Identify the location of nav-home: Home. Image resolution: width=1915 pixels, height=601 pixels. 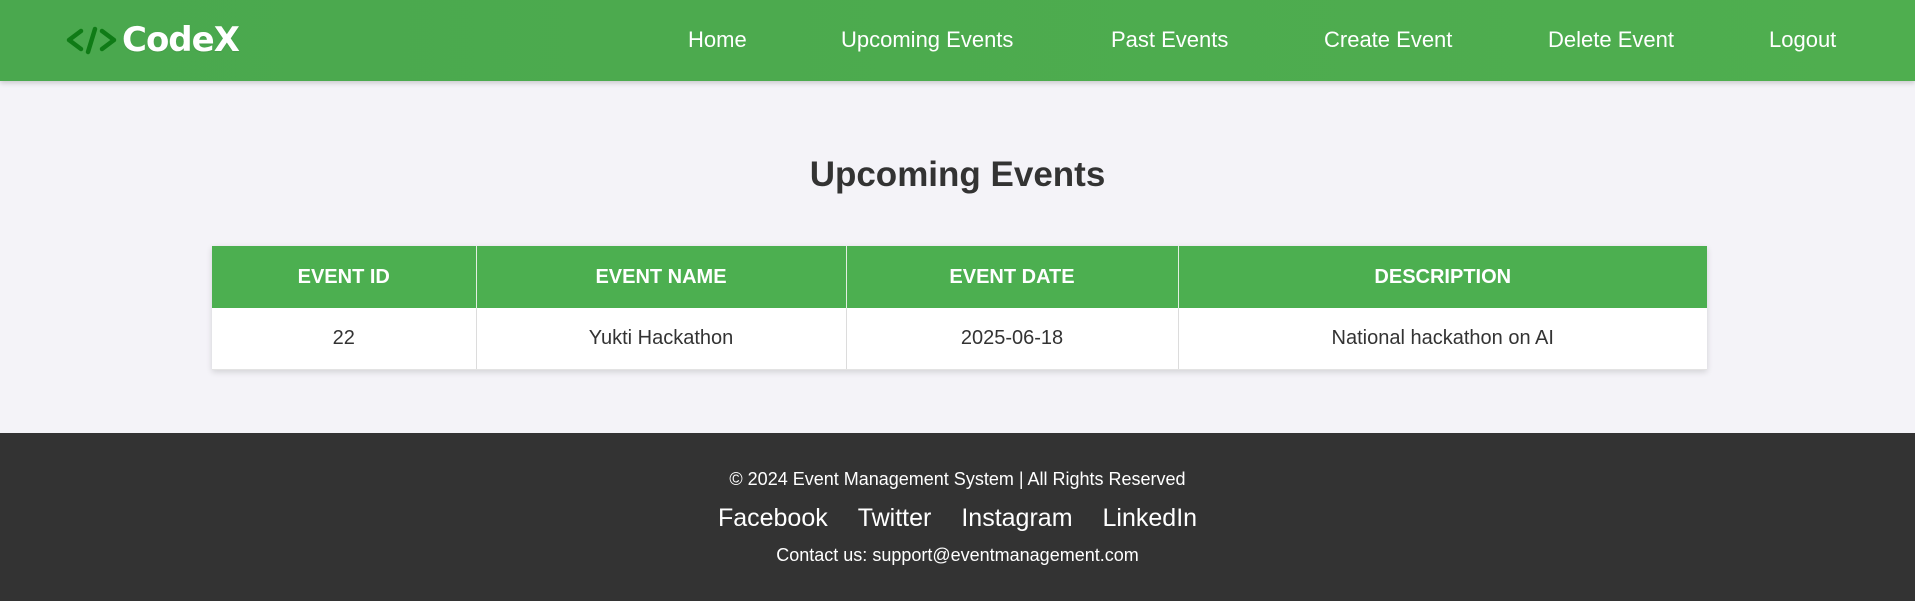
(717, 40).